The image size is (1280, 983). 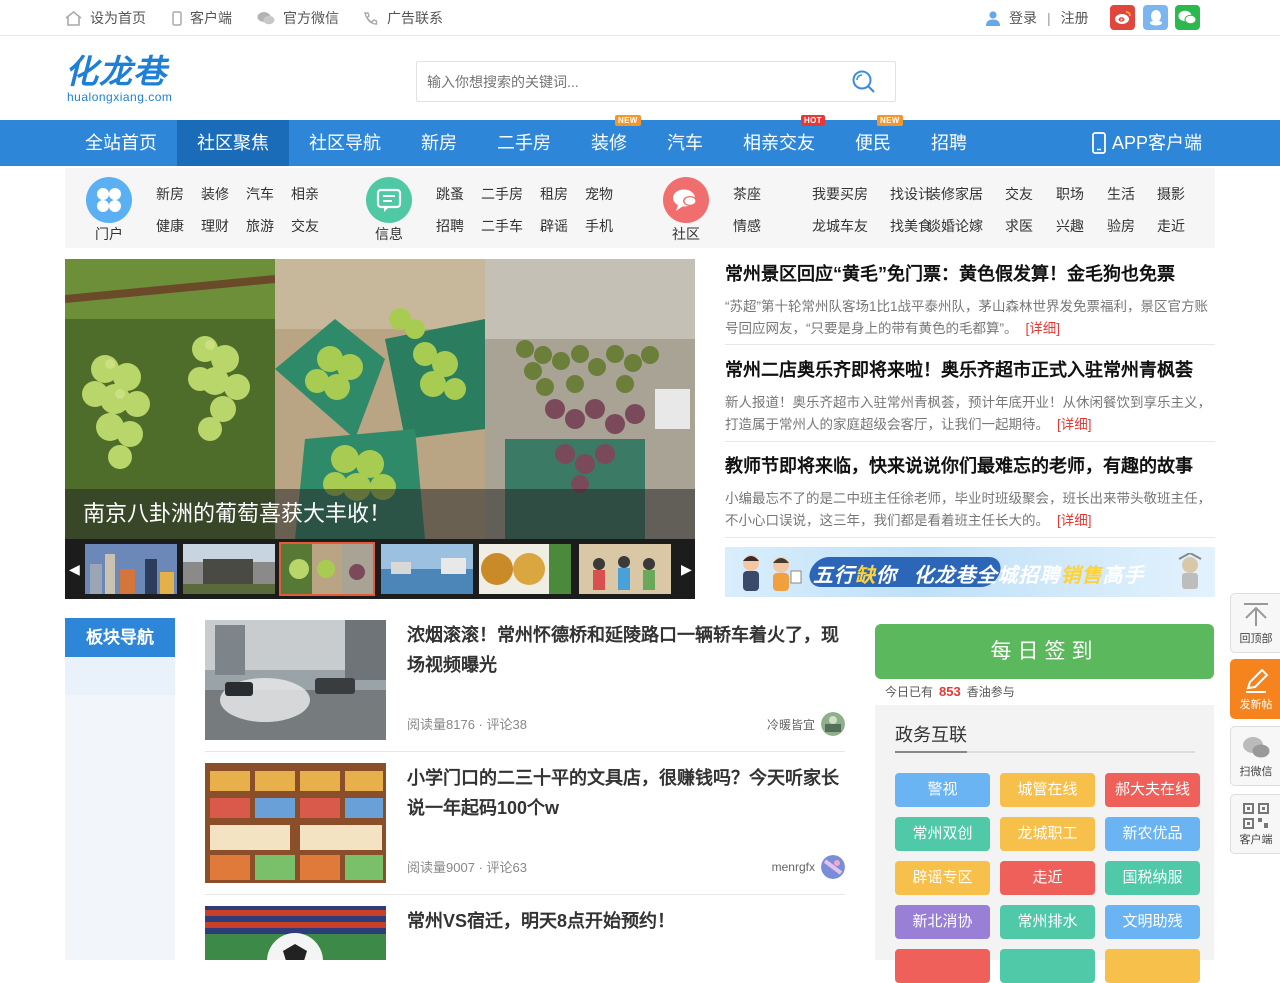 What do you see at coordinates (1019, 226) in the screenshot?
I see `quick-link: 求医` at bounding box center [1019, 226].